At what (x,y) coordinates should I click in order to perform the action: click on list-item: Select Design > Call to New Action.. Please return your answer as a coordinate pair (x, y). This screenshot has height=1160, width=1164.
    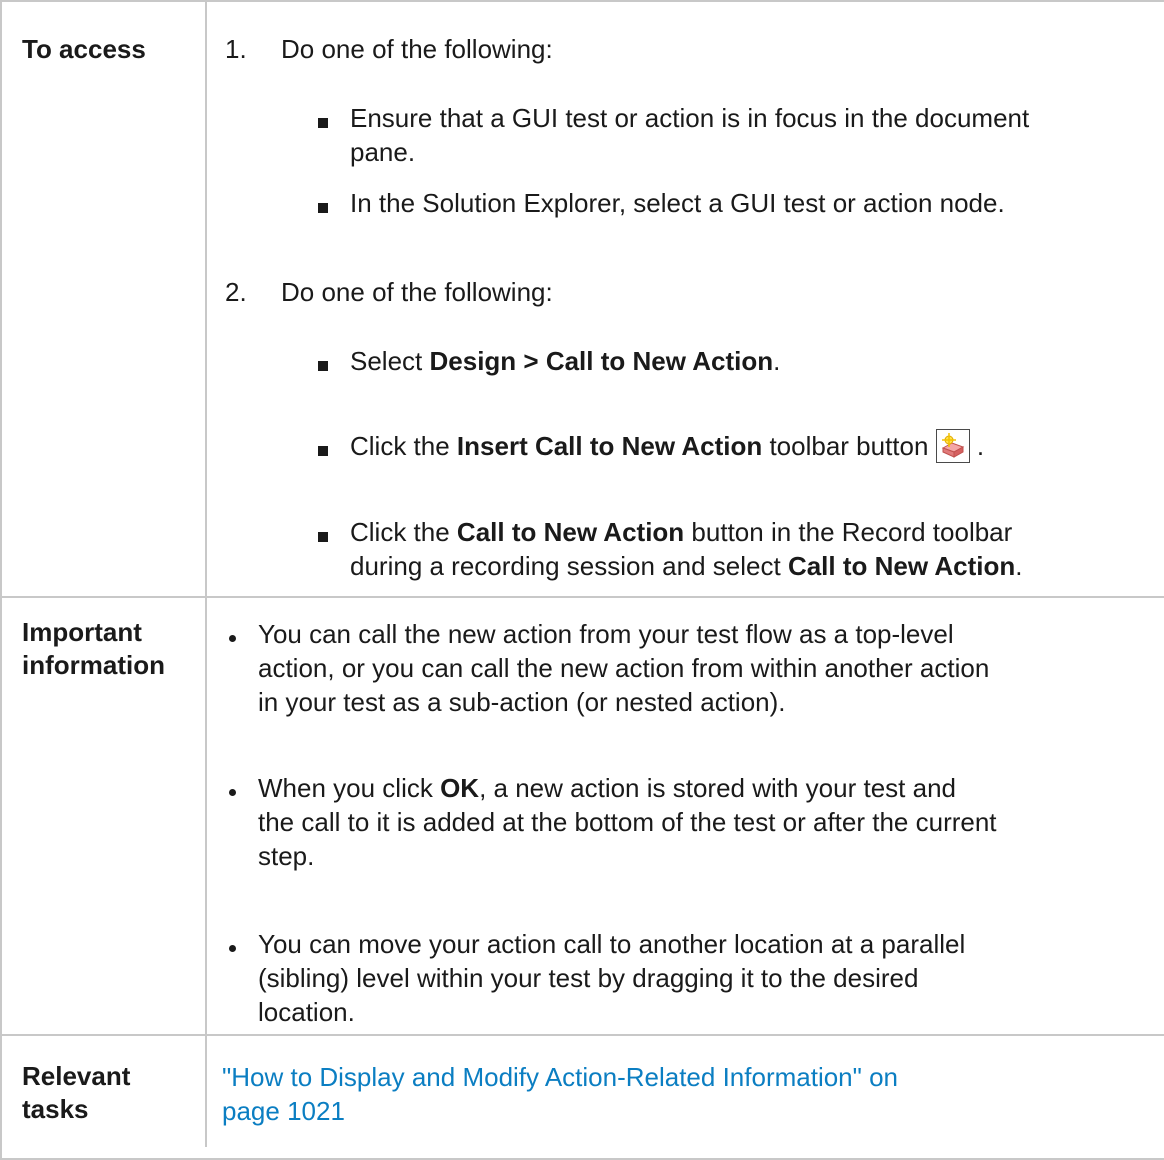
    Looking at the image, I should click on (565, 361).